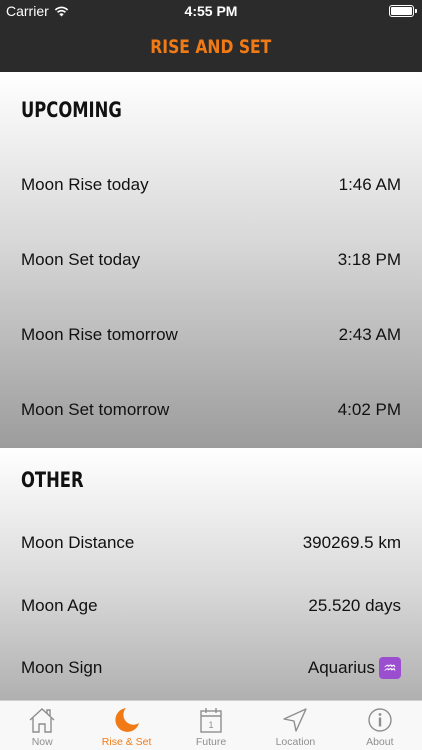 The image size is (422, 750). Describe the element at coordinates (85, 184) in the screenshot. I see `row-label: Moon Rise today` at that location.